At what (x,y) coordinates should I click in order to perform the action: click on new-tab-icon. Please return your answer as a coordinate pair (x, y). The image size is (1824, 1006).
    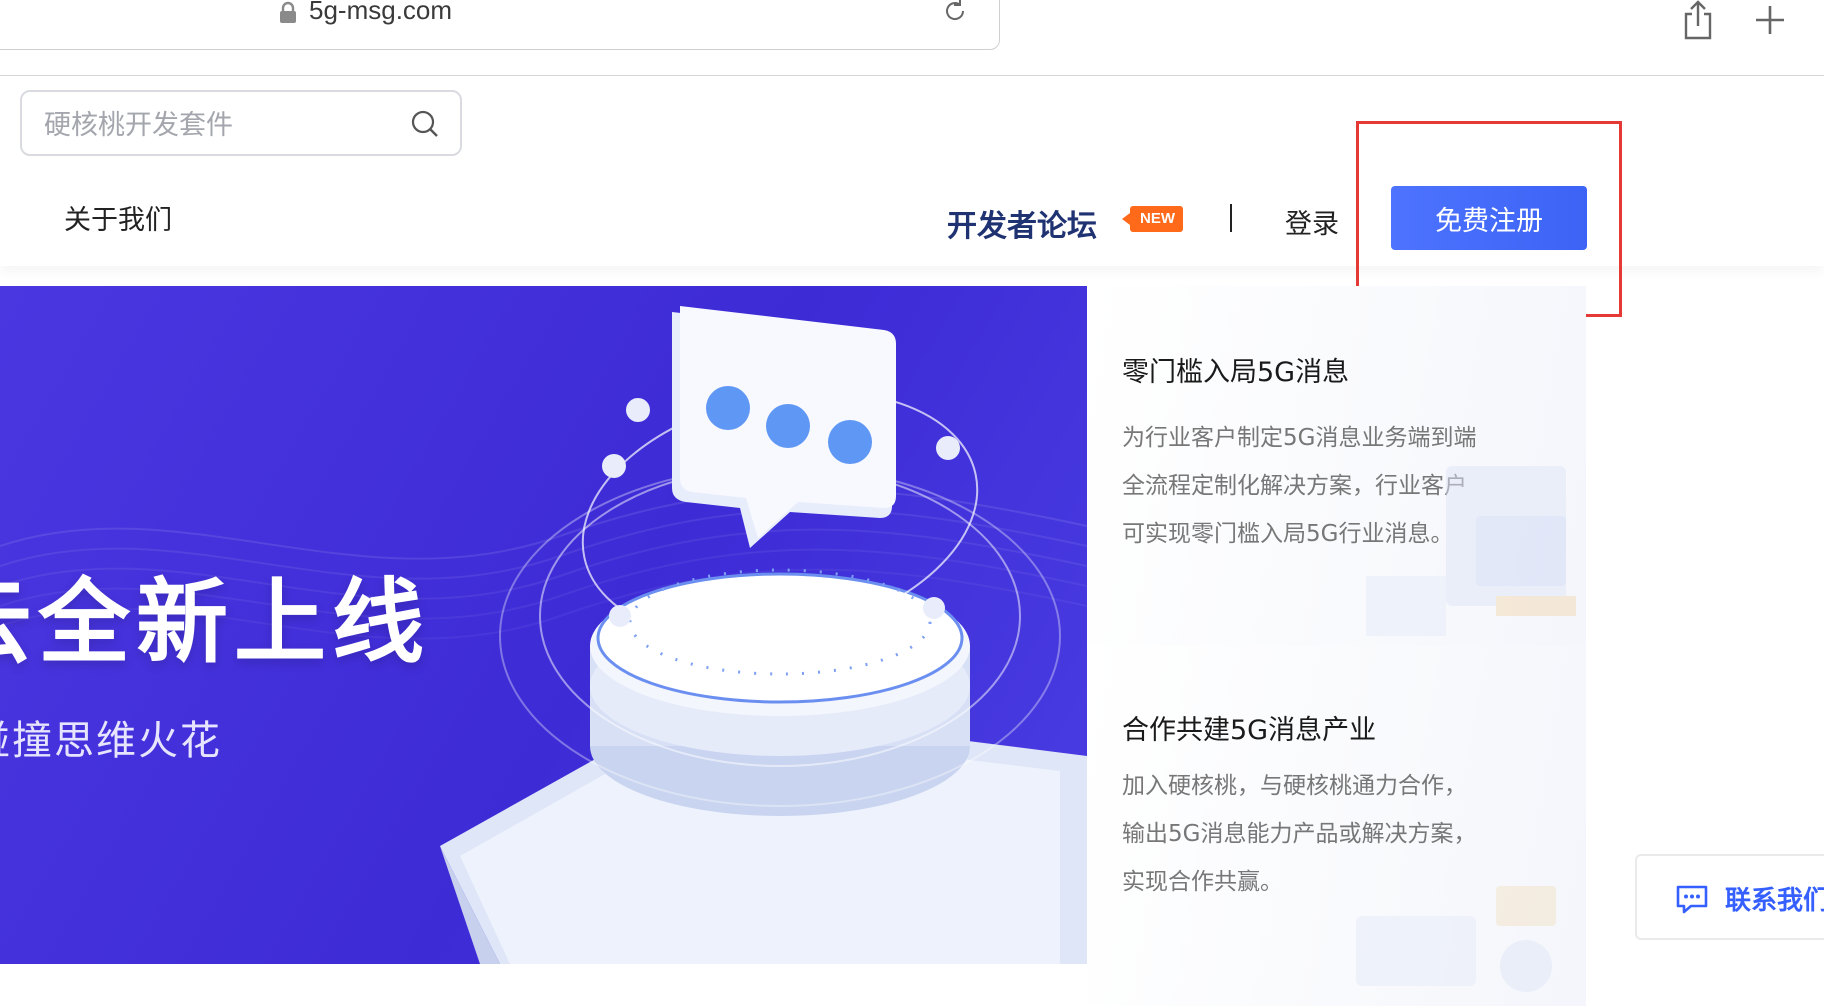
    Looking at the image, I should click on (1770, 20).